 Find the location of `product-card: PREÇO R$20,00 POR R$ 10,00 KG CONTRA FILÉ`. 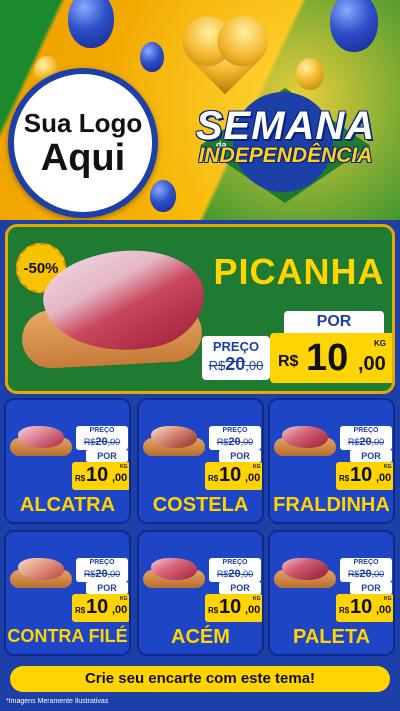

product-card: PREÇO R$20,00 POR R$ 10,00 KG CONTRA FILÉ is located at coordinates (67, 593).